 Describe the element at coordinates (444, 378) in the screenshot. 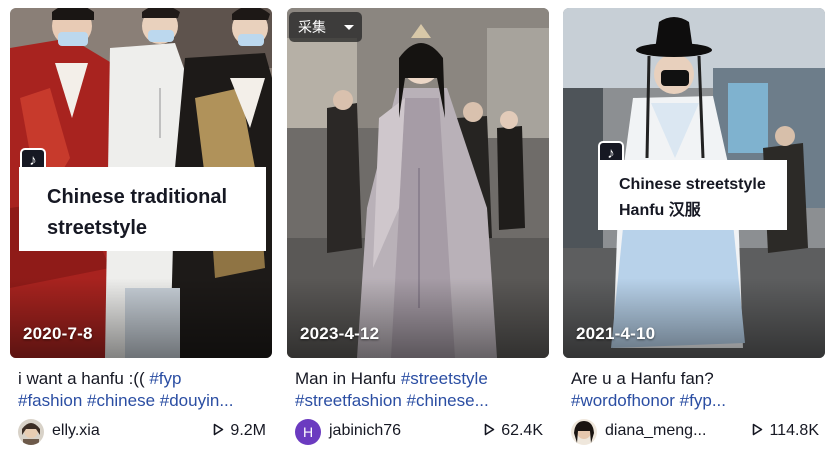

I see `hashtag-link: #streetstyle` at that location.